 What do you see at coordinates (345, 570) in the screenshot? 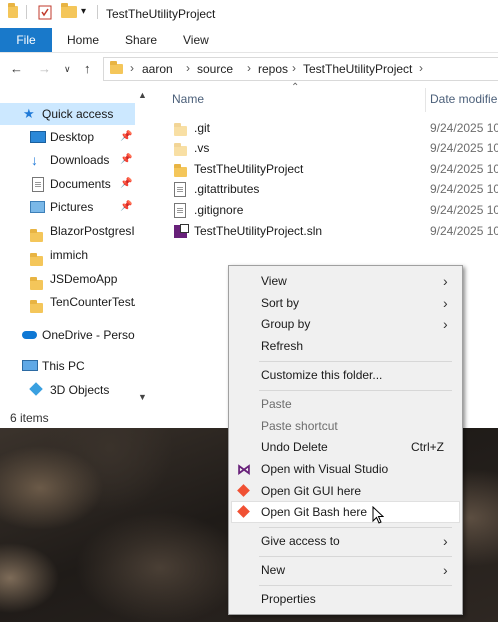
I see `menu-item-new: New ›` at bounding box center [345, 570].